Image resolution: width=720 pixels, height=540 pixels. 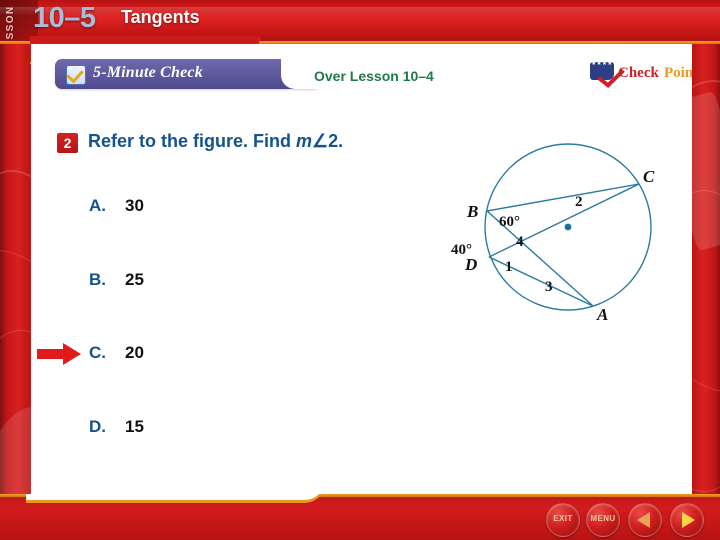 I want to click on question-prompt-m: m, so click(x=304, y=141).